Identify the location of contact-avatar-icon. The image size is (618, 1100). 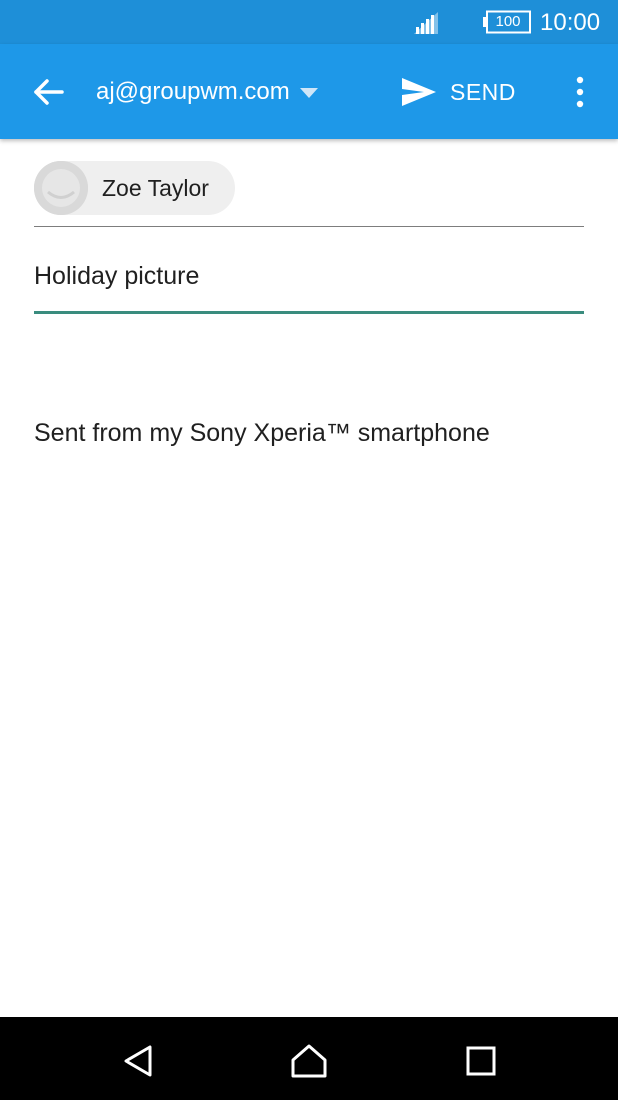
(61, 188).